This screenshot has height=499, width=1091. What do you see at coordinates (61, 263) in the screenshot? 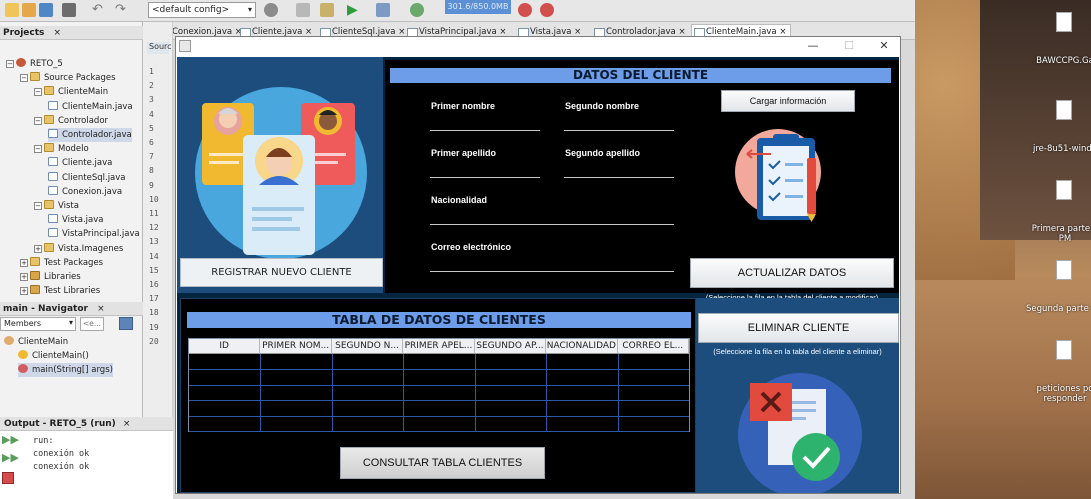
I see `project-tree-row: + Test Packages` at bounding box center [61, 263].